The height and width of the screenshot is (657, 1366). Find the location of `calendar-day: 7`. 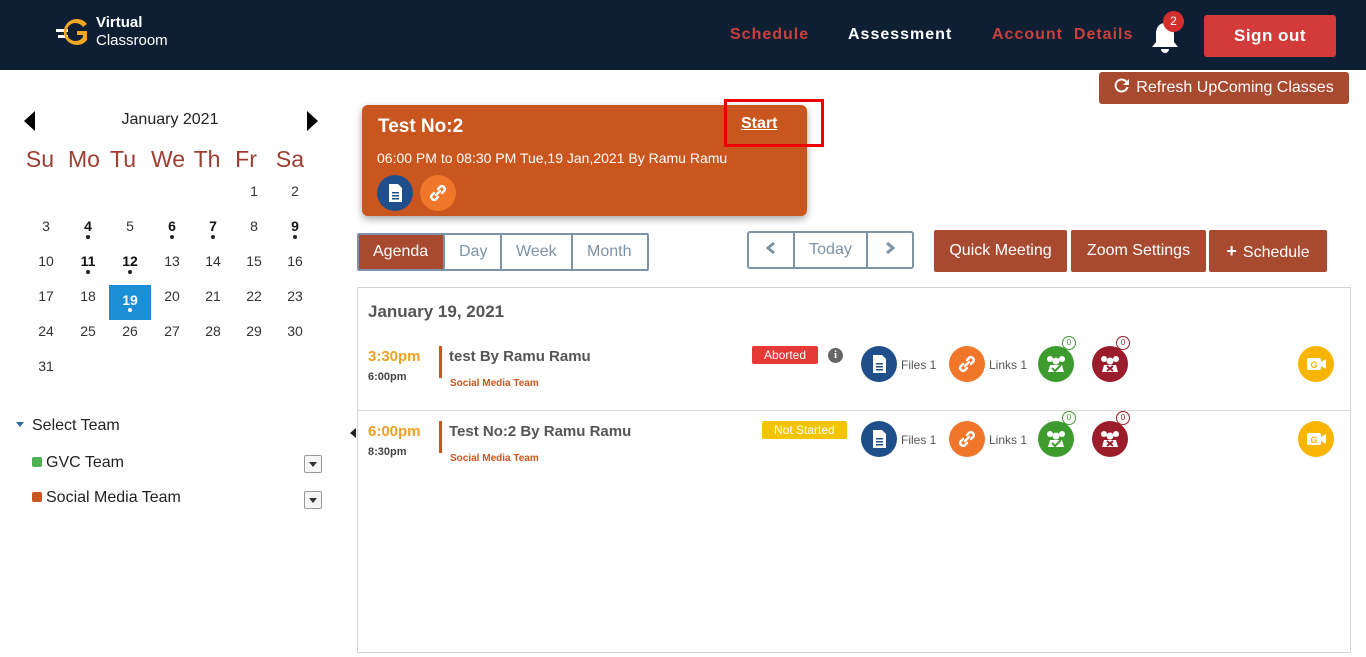

calendar-day: 7 is located at coordinates (213, 233).